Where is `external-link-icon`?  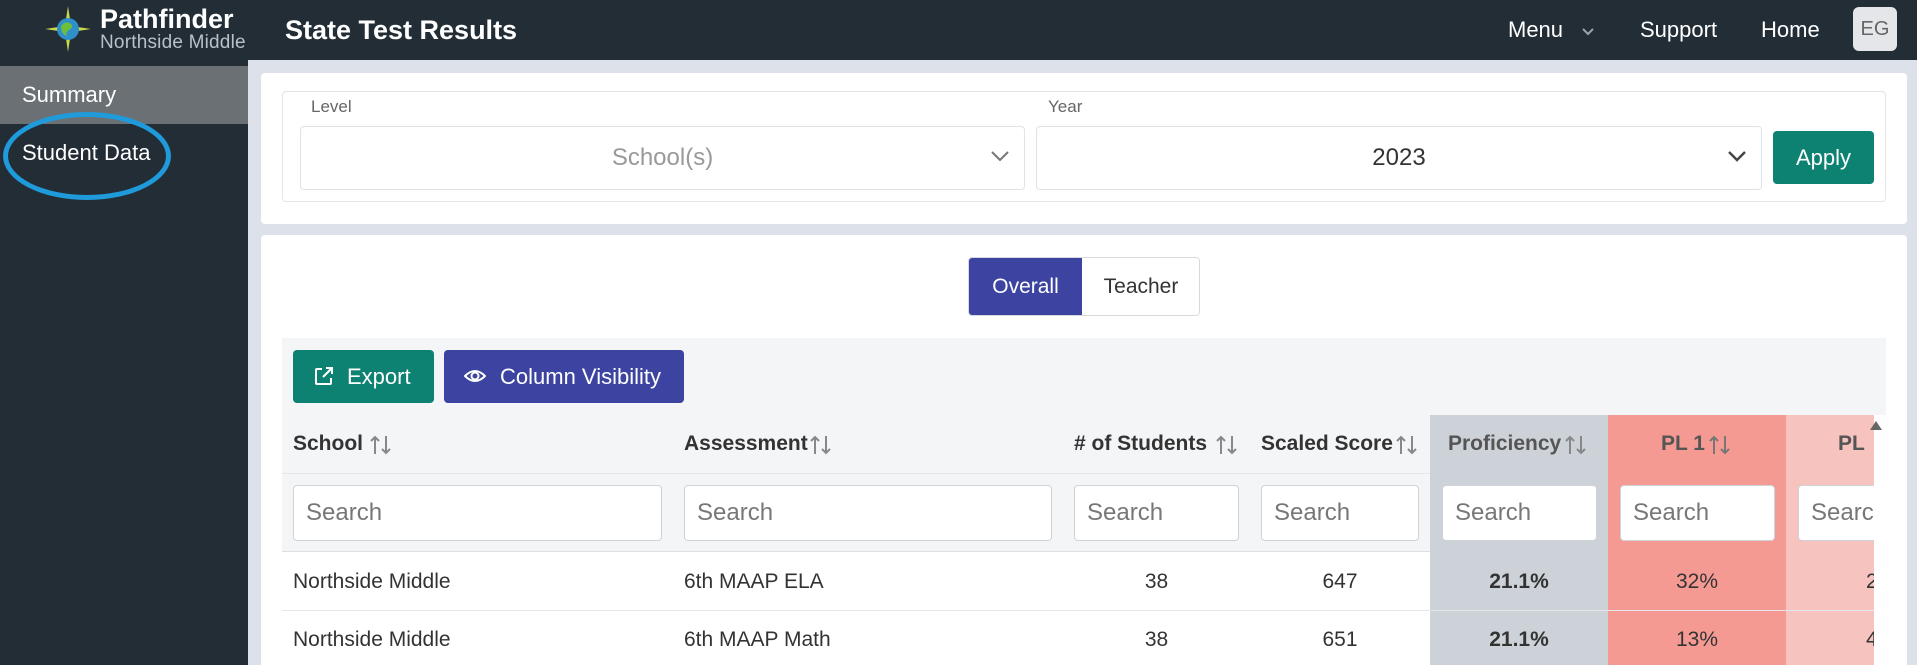 external-link-icon is located at coordinates (324, 376).